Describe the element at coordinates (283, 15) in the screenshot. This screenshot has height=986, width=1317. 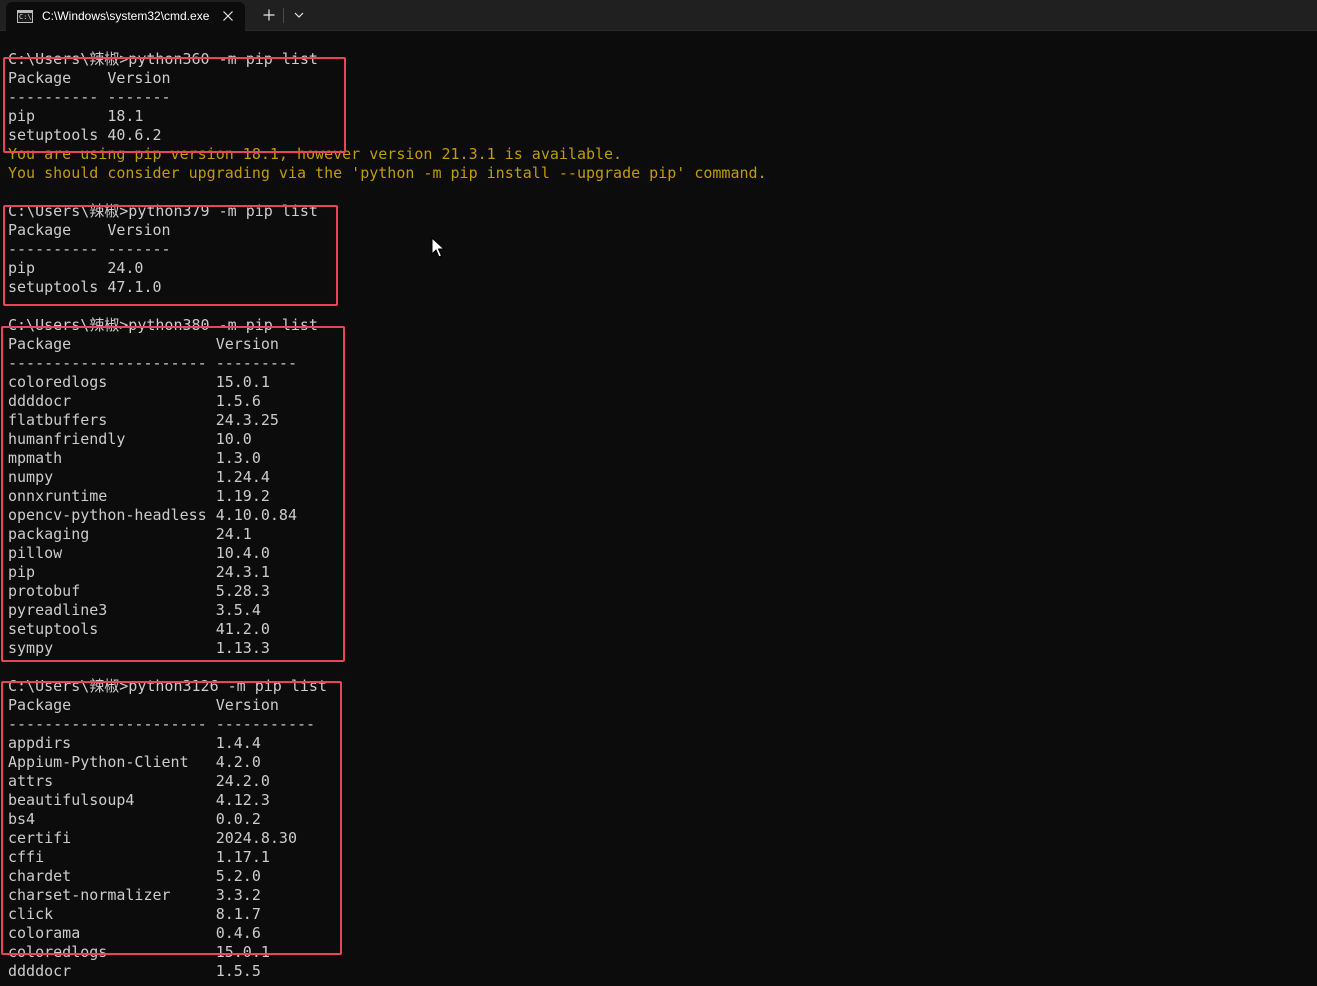
I see `toolbar-separator` at that location.